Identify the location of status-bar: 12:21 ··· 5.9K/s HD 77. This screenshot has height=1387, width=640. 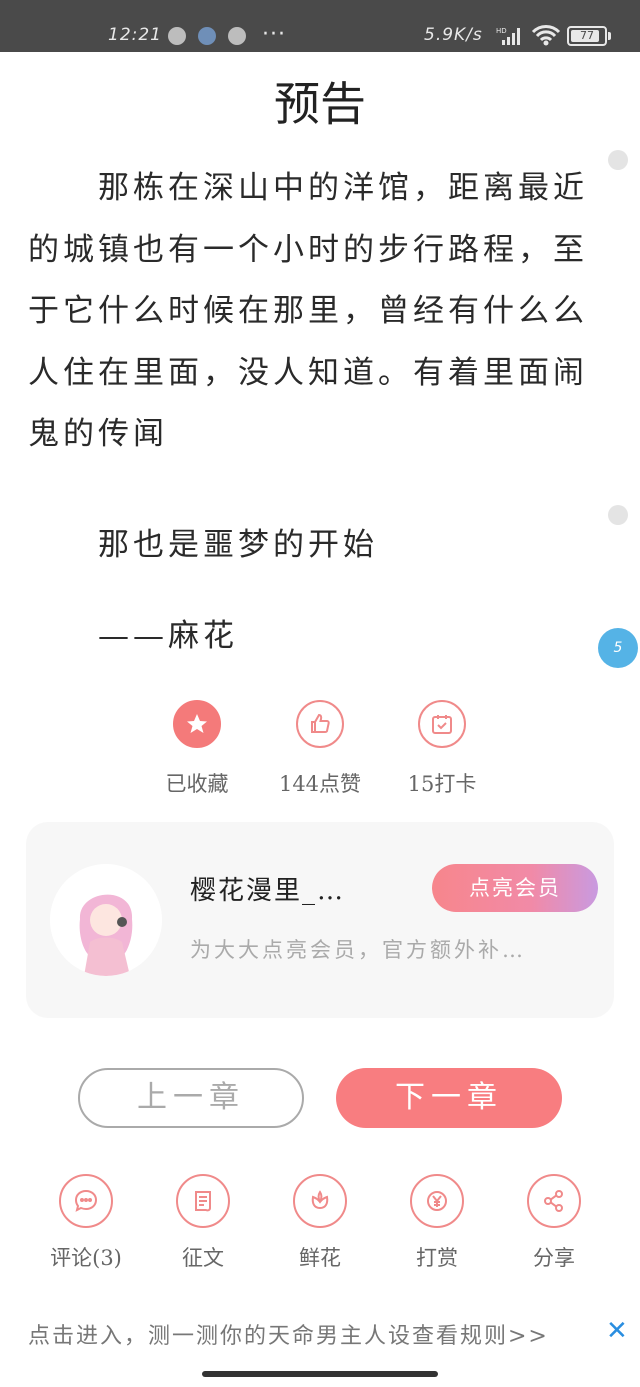
(320, 26).